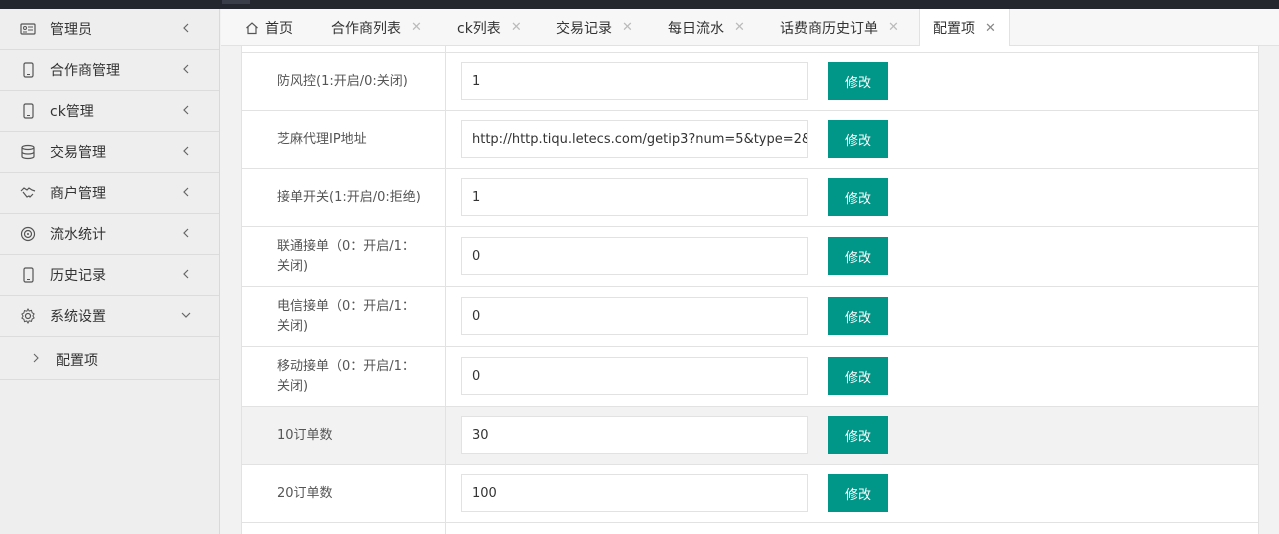  I want to click on tab-label: 配置项, so click(954, 29).